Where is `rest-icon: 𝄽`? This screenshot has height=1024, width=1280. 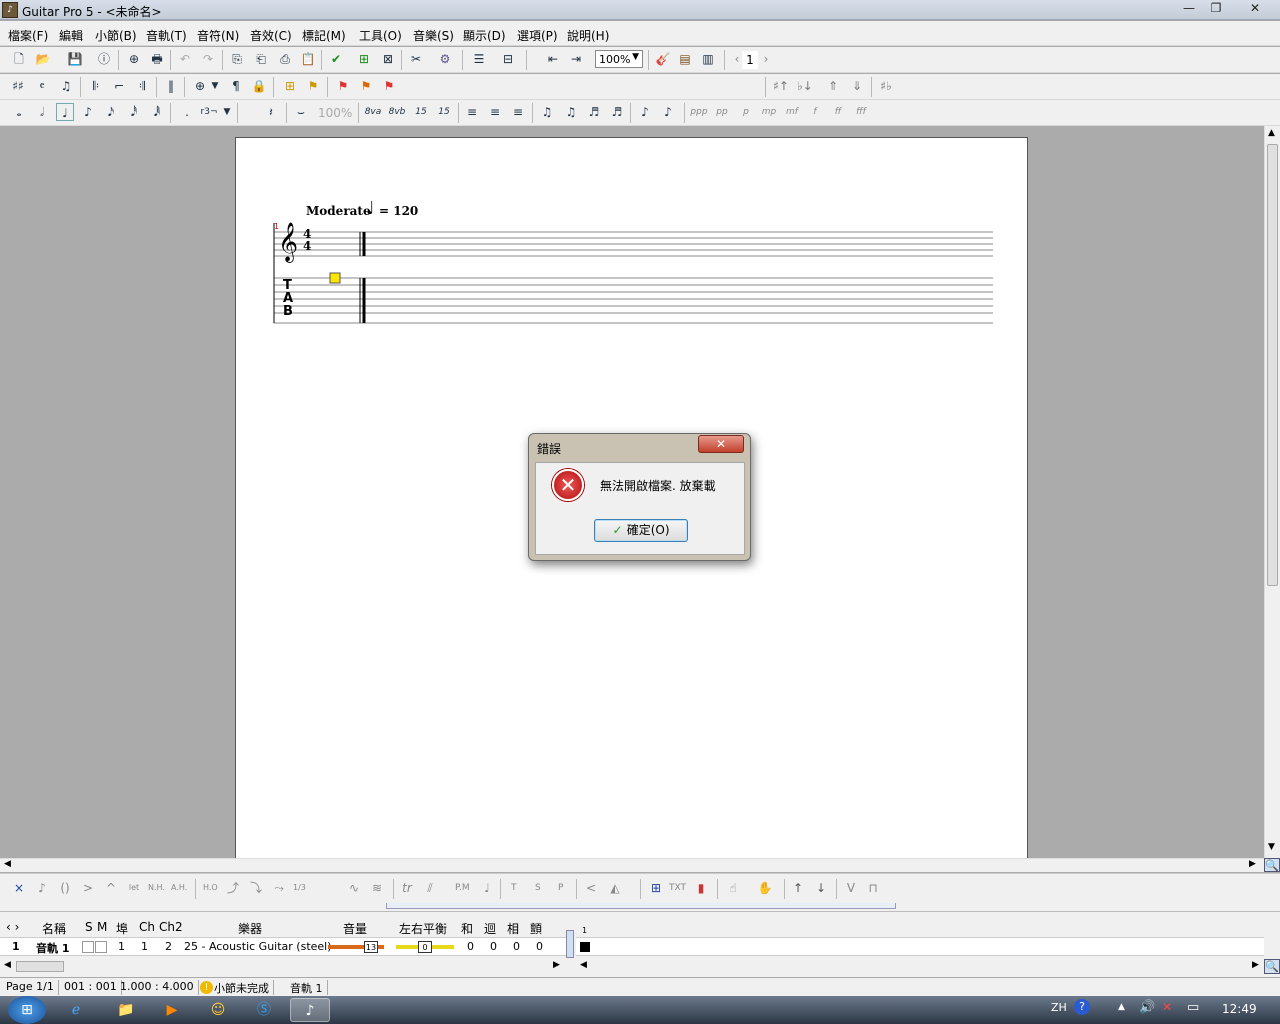
rest-icon: 𝄽 is located at coordinates (271, 112).